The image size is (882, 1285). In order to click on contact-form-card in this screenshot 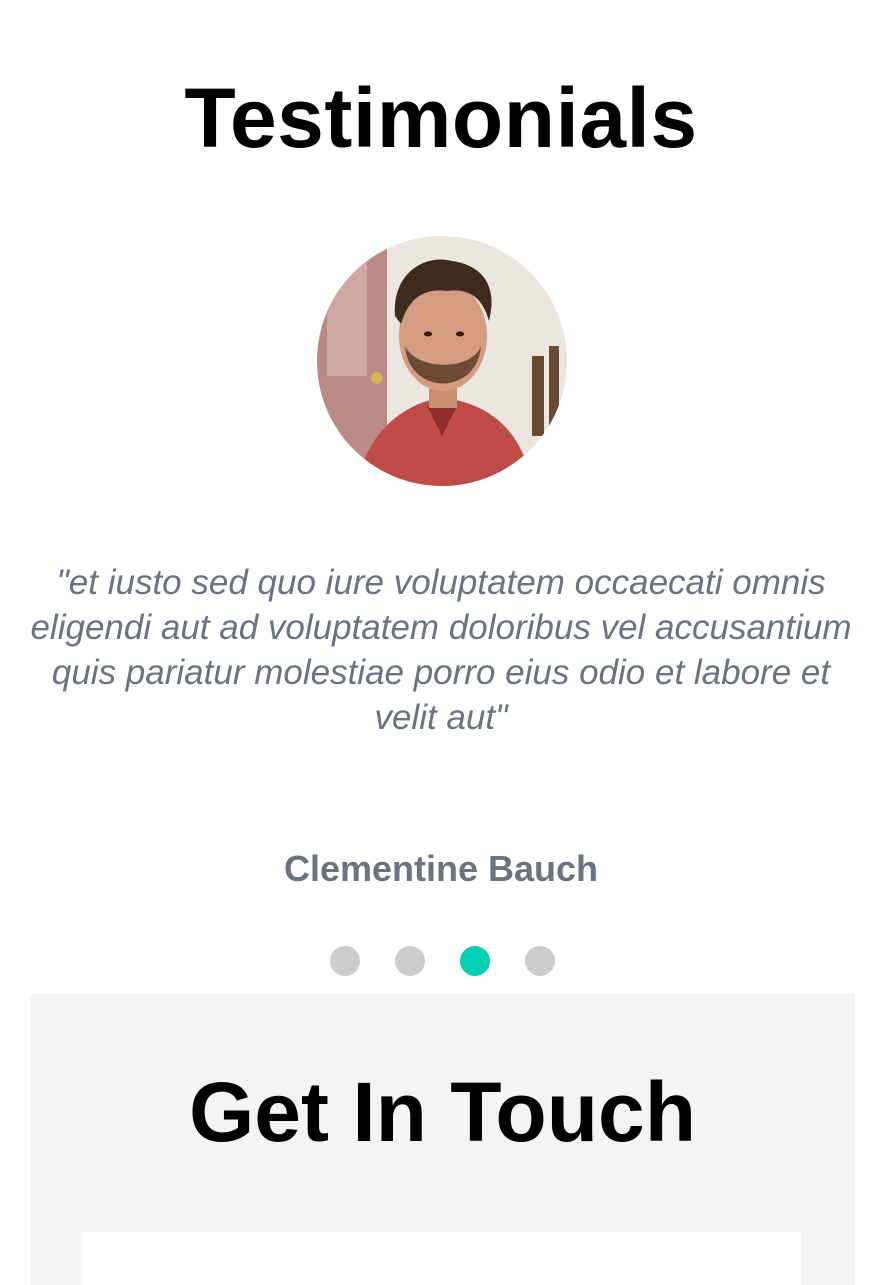, I will do `click(442, 1258)`.